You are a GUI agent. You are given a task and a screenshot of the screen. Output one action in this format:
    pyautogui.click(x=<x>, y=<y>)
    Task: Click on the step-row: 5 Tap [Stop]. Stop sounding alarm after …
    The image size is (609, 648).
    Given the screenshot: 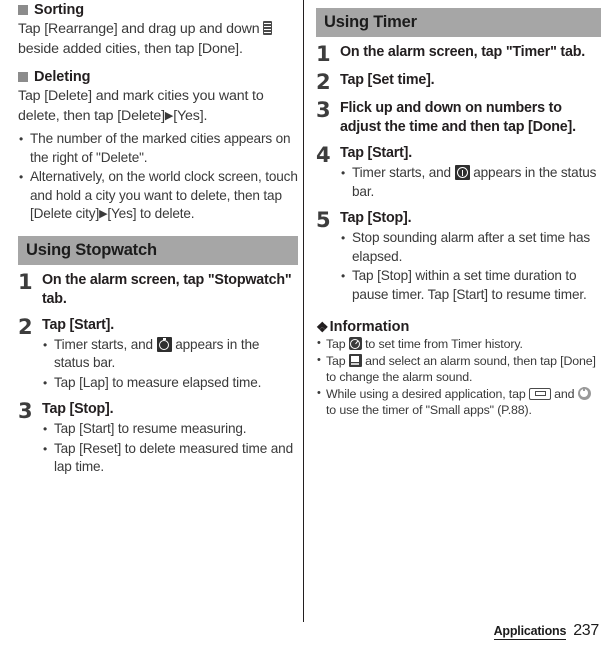 What is the action you would take?
    pyautogui.click(x=458, y=257)
    